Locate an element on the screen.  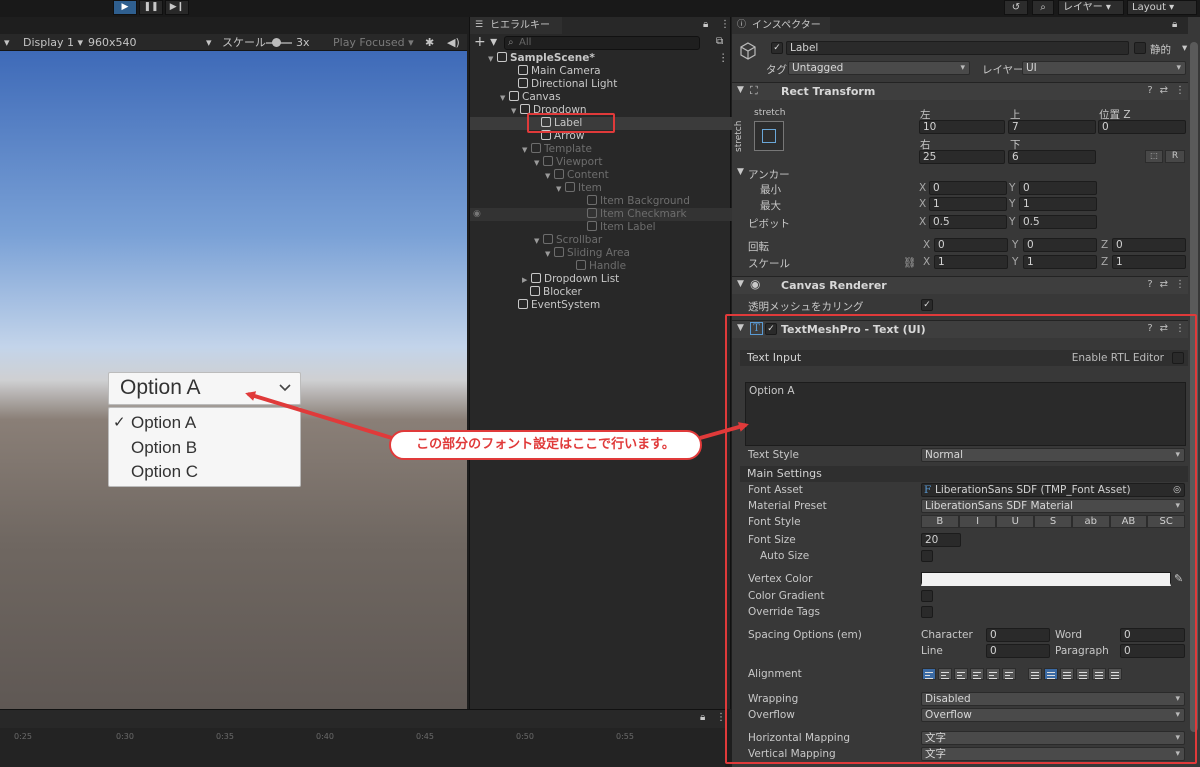
rect-transform-header: ▼ ⛶ Rect Transform ?⇄⋮ is located at coordinates (966, 91).